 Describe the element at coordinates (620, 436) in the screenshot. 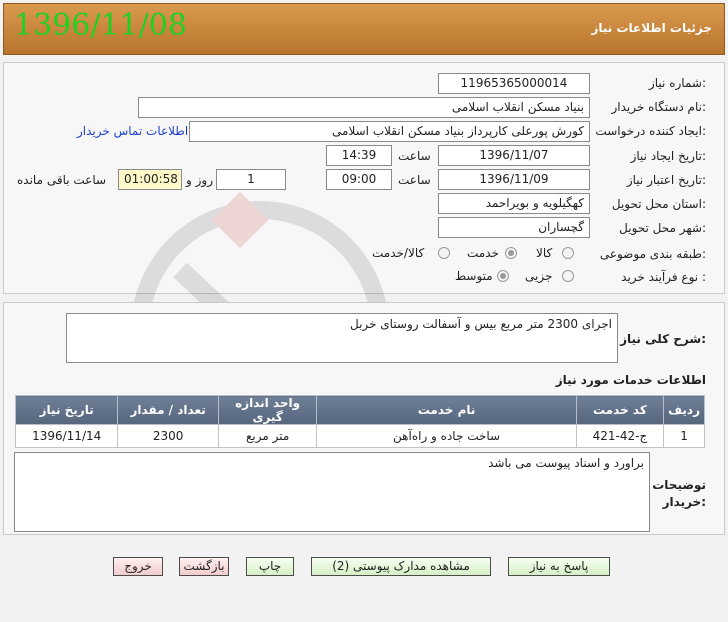

I see `cell-service-code: ج-42-421` at that location.